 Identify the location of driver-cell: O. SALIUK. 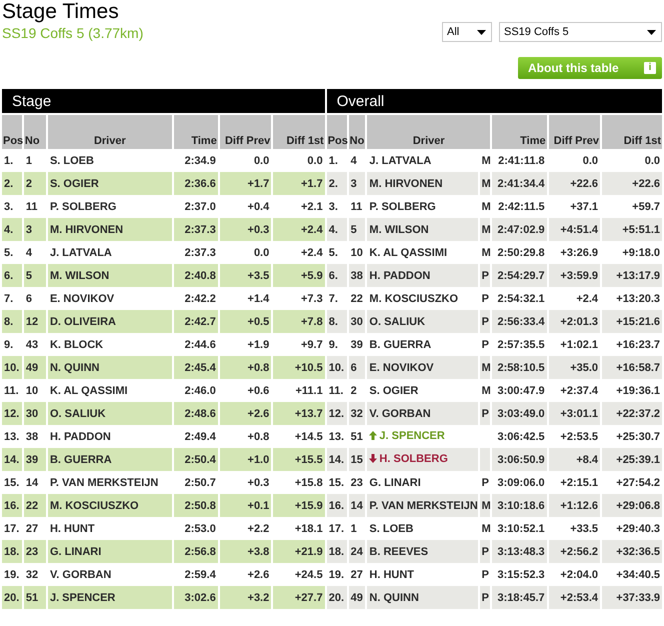
(110, 413).